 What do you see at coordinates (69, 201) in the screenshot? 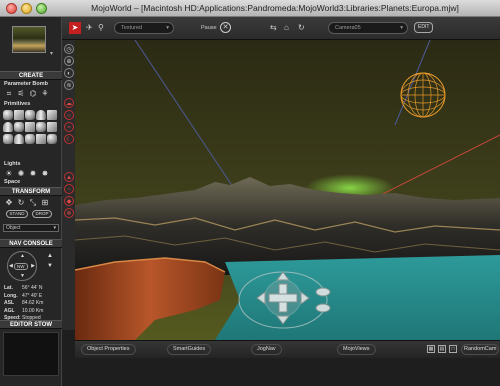
I see `rock-tab-icon: ◆` at bounding box center [69, 201].